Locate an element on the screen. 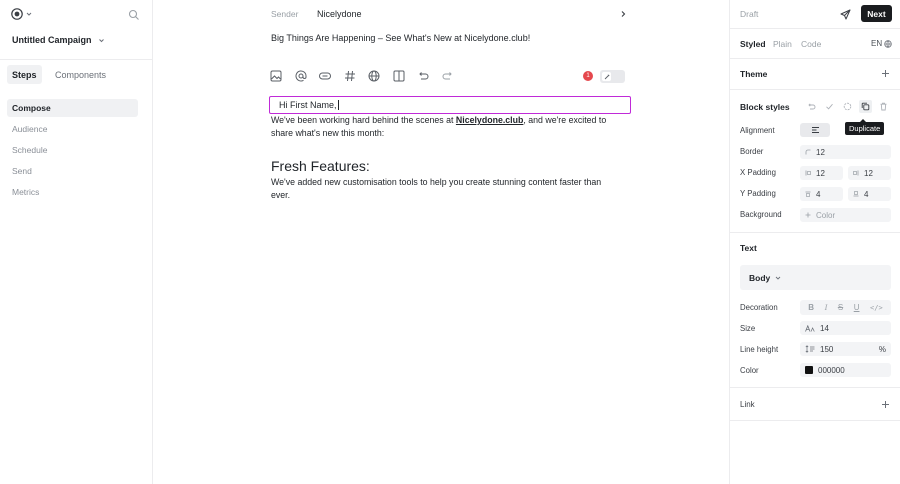 This screenshot has height=484, width=900. next-button: Next is located at coordinates (876, 13).